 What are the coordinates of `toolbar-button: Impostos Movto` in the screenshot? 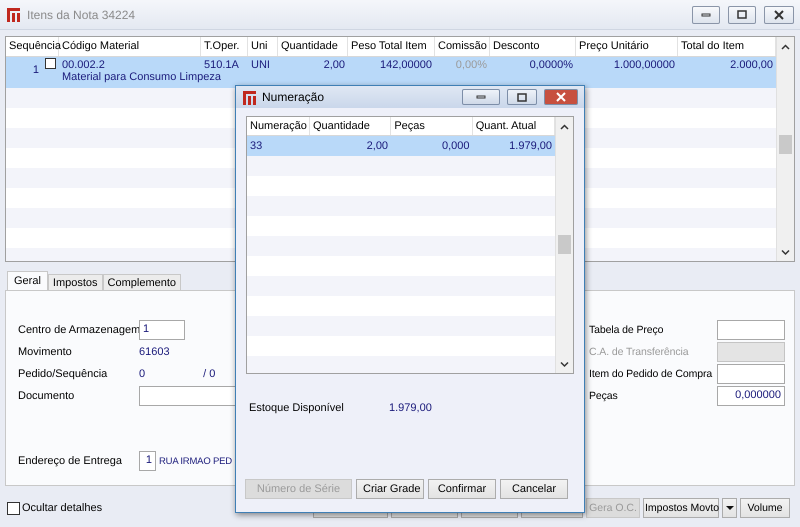 It's located at (681, 508).